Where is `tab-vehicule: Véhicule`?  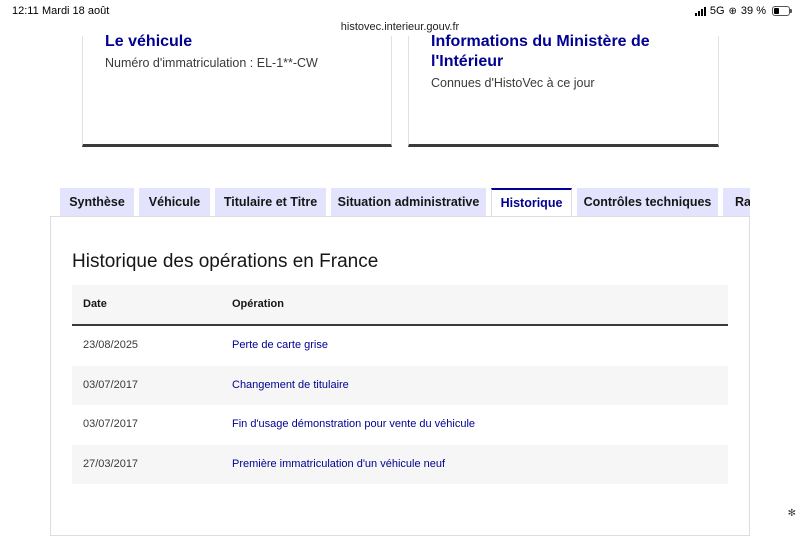
tab-vehicule: Véhicule is located at coordinates (174, 202).